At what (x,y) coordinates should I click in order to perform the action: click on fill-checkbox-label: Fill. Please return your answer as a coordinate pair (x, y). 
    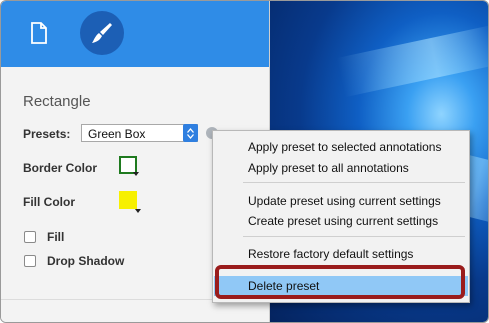
    Looking at the image, I should click on (56, 237).